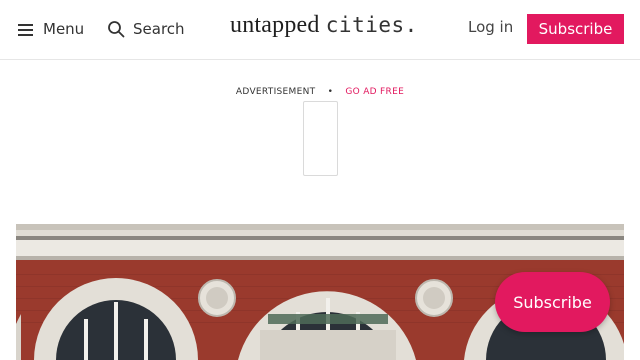  I want to click on go-ad-free-link: GO AD FREE, so click(374, 92).